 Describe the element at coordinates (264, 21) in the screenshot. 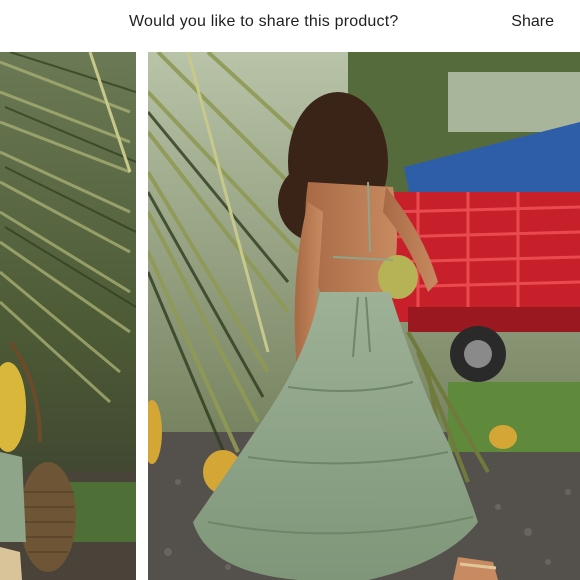

I see `share-prompt-text: Would you like to share this product?` at that location.